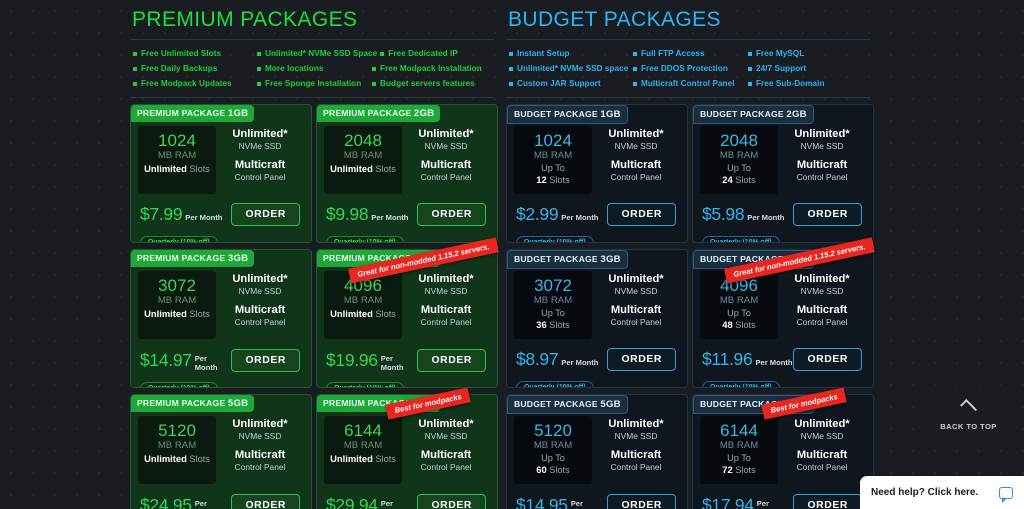 This screenshot has height=509, width=1024. What do you see at coordinates (942, 492) in the screenshot?
I see `chat-widget: Need help? Click here.` at bounding box center [942, 492].